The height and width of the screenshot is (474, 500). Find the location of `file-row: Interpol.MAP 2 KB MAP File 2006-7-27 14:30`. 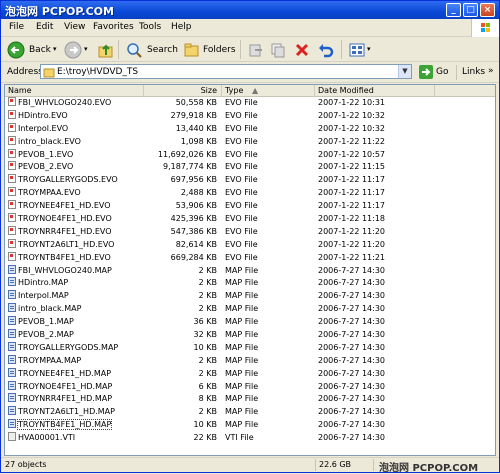

file-row: Interpol.MAP 2 KB MAP File 2006-7-27 14:30 is located at coordinates (250, 296).